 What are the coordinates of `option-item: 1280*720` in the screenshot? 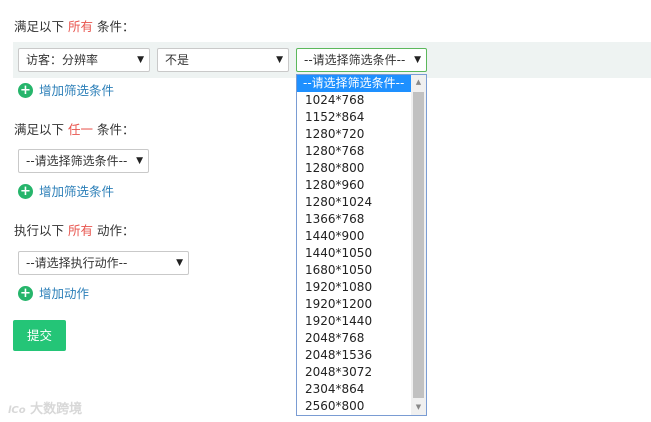 It's located at (354, 134).